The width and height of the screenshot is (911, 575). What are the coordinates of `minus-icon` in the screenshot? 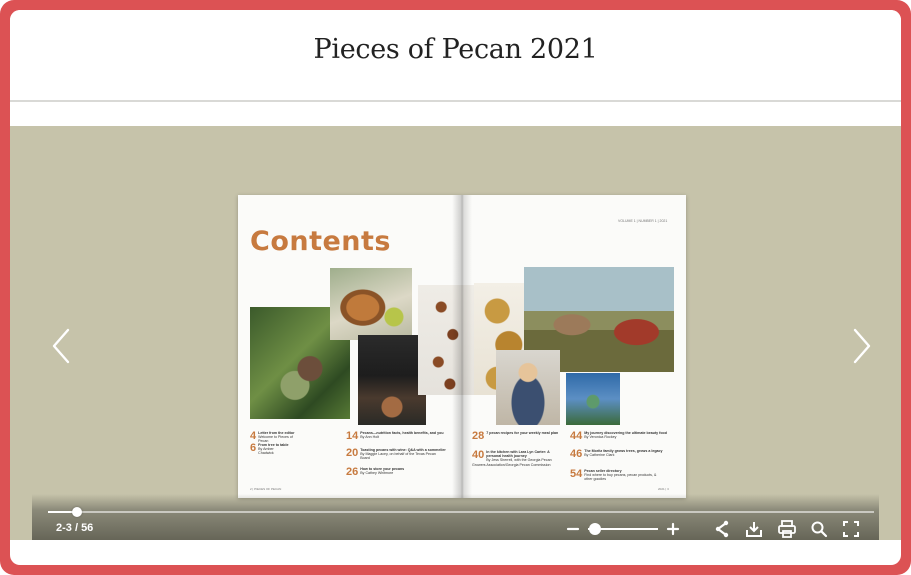 It's located at (573, 529).